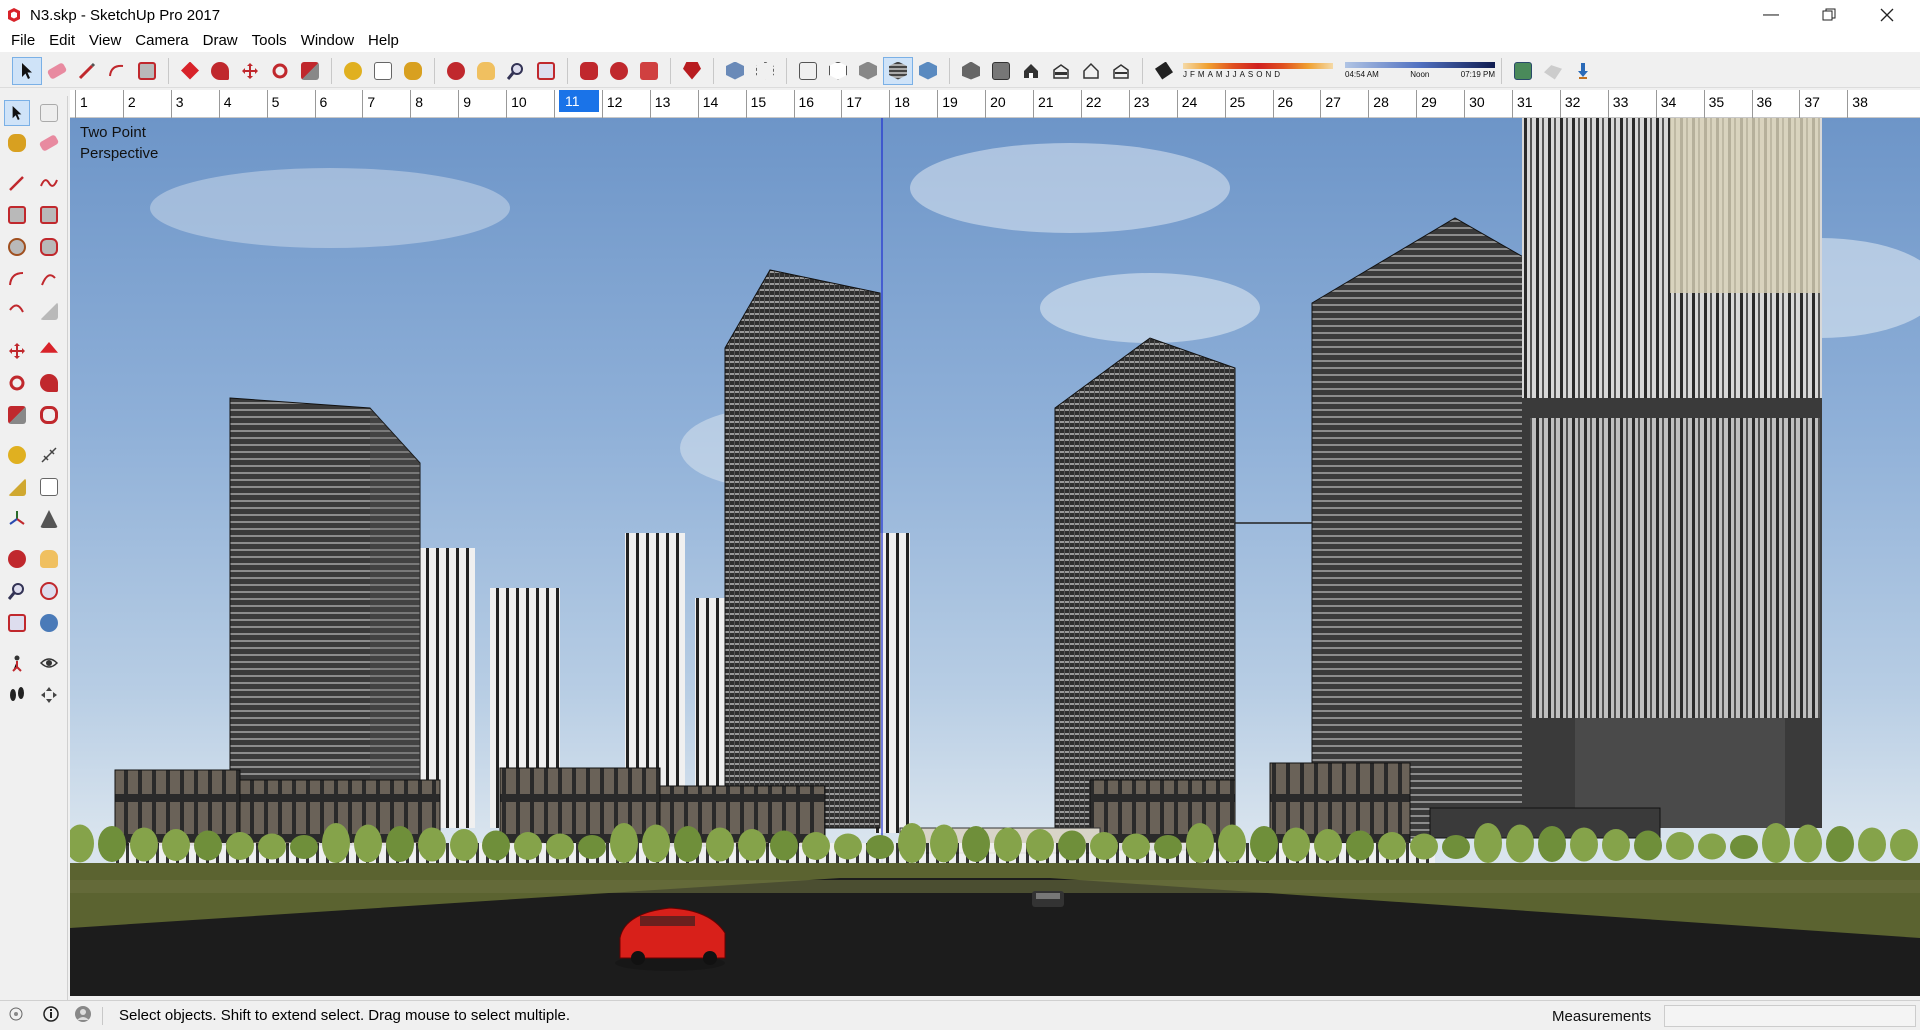 The width and height of the screenshot is (1920, 1030). I want to click on arc-tool-button, so click(117, 71).